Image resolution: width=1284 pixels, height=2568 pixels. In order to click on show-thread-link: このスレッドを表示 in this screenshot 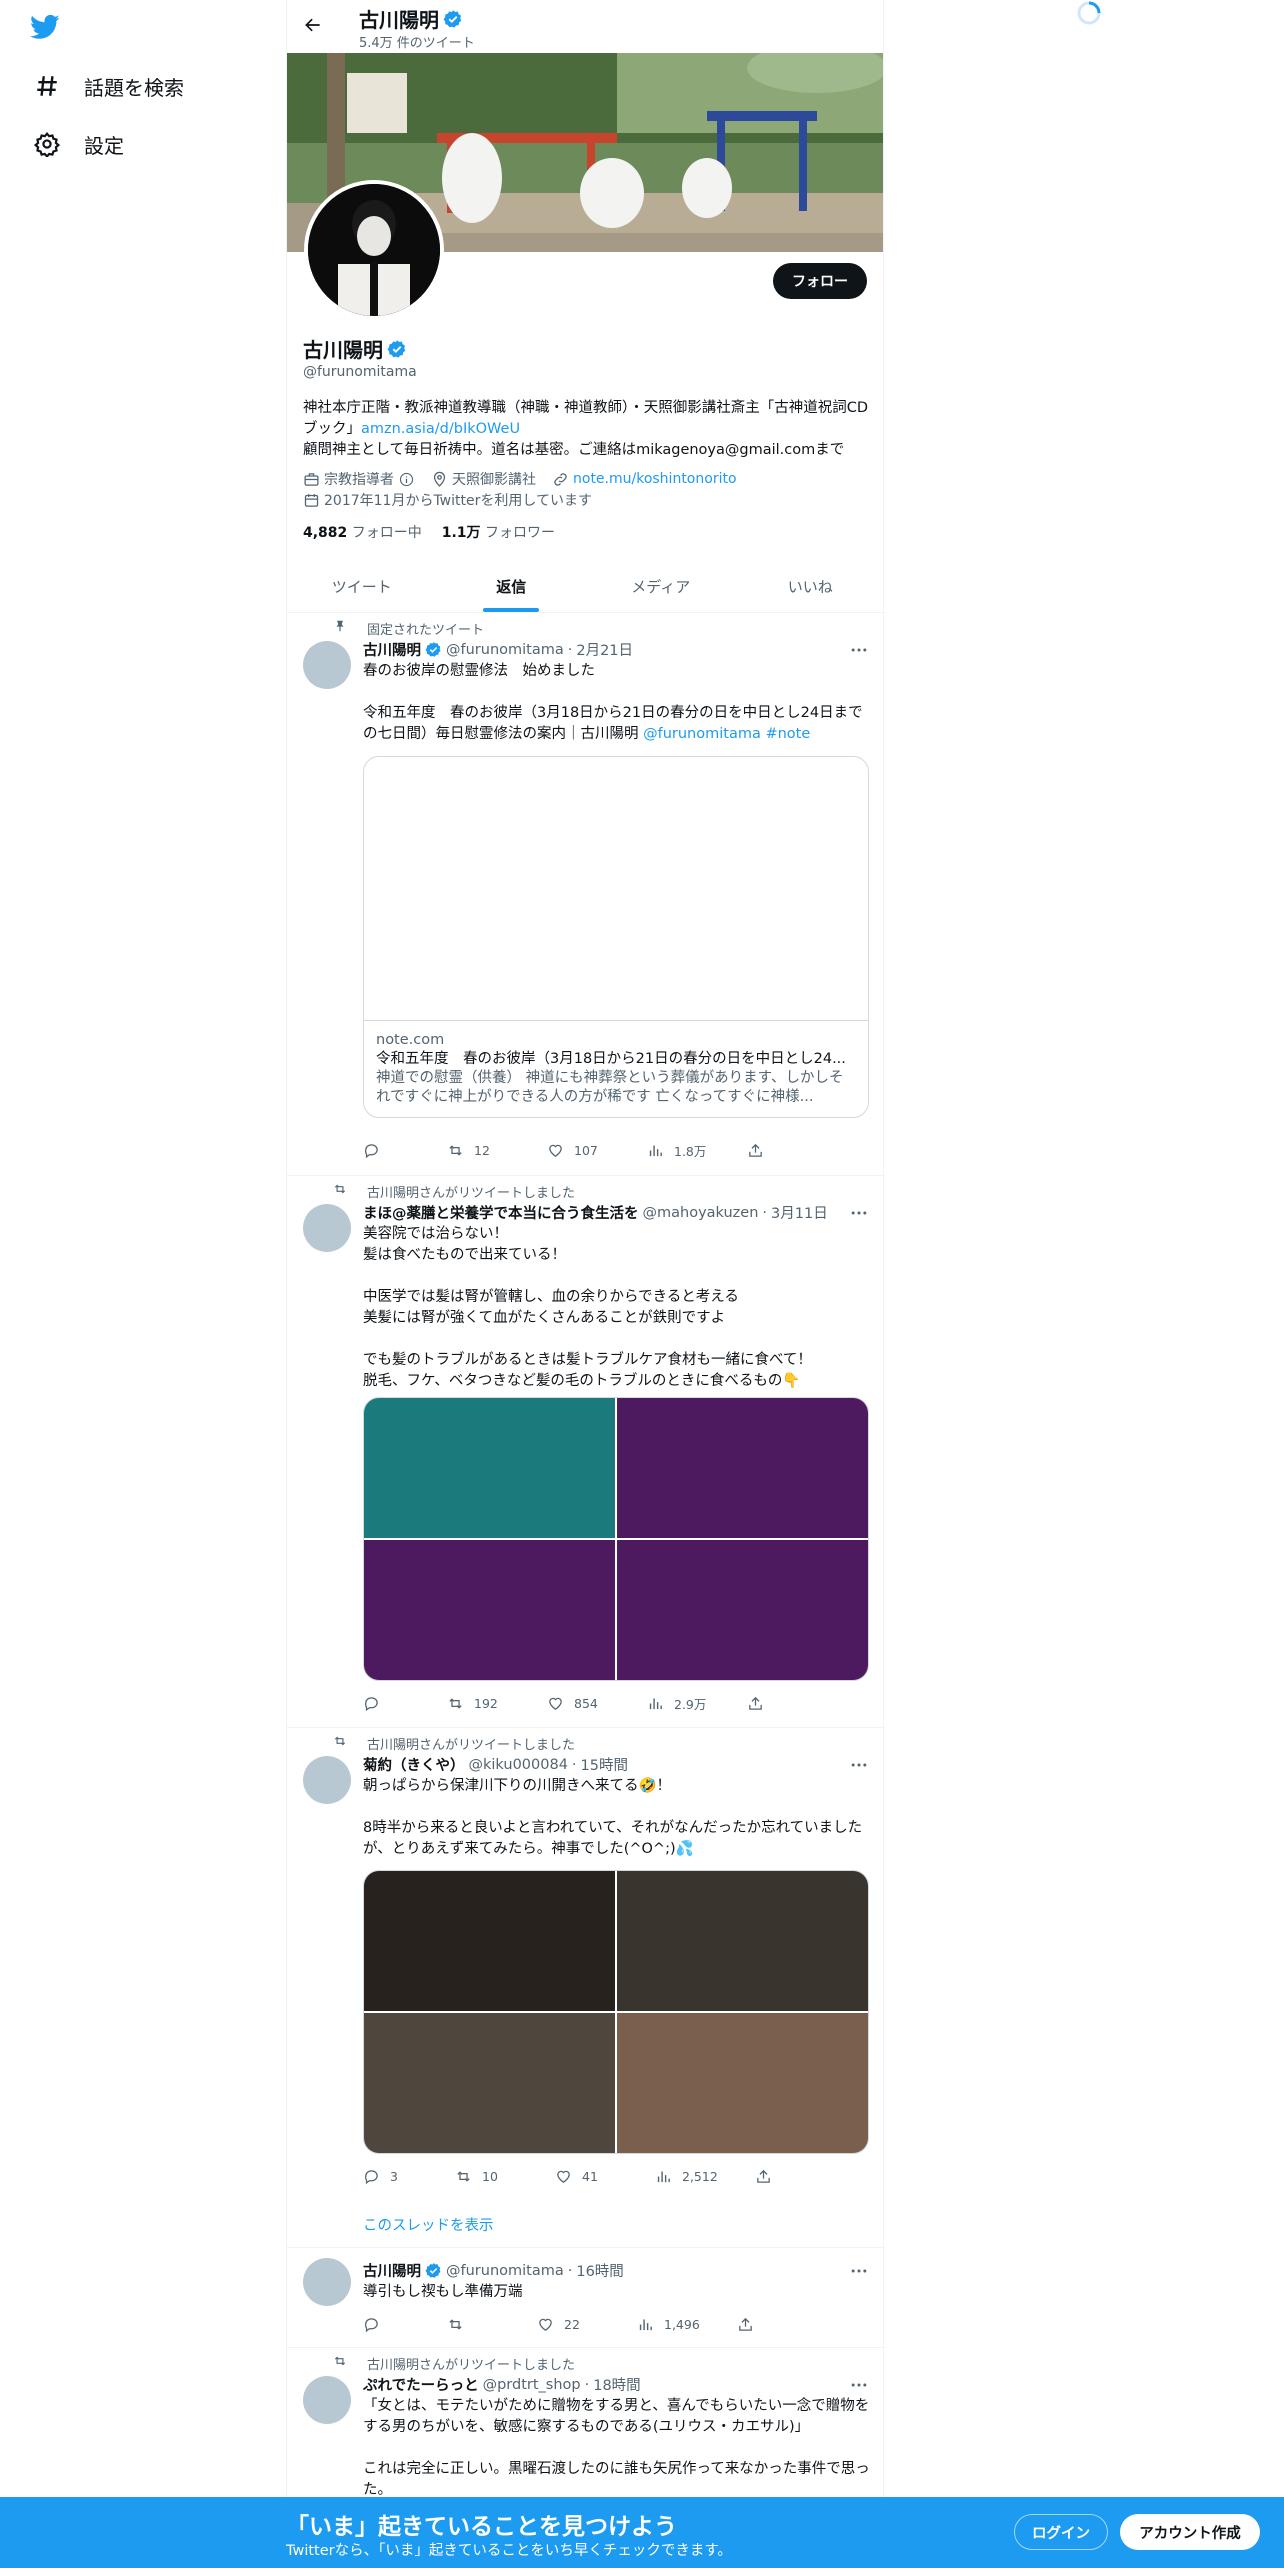, I will do `click(428, 2224)`.